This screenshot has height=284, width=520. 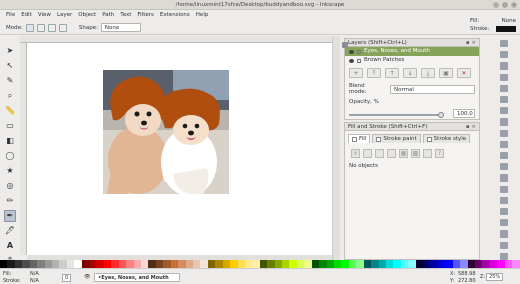 What do you see at coordinates (10, 15) in the screenshot?
I see `menu-file: File` at bounding box center [10, 15].